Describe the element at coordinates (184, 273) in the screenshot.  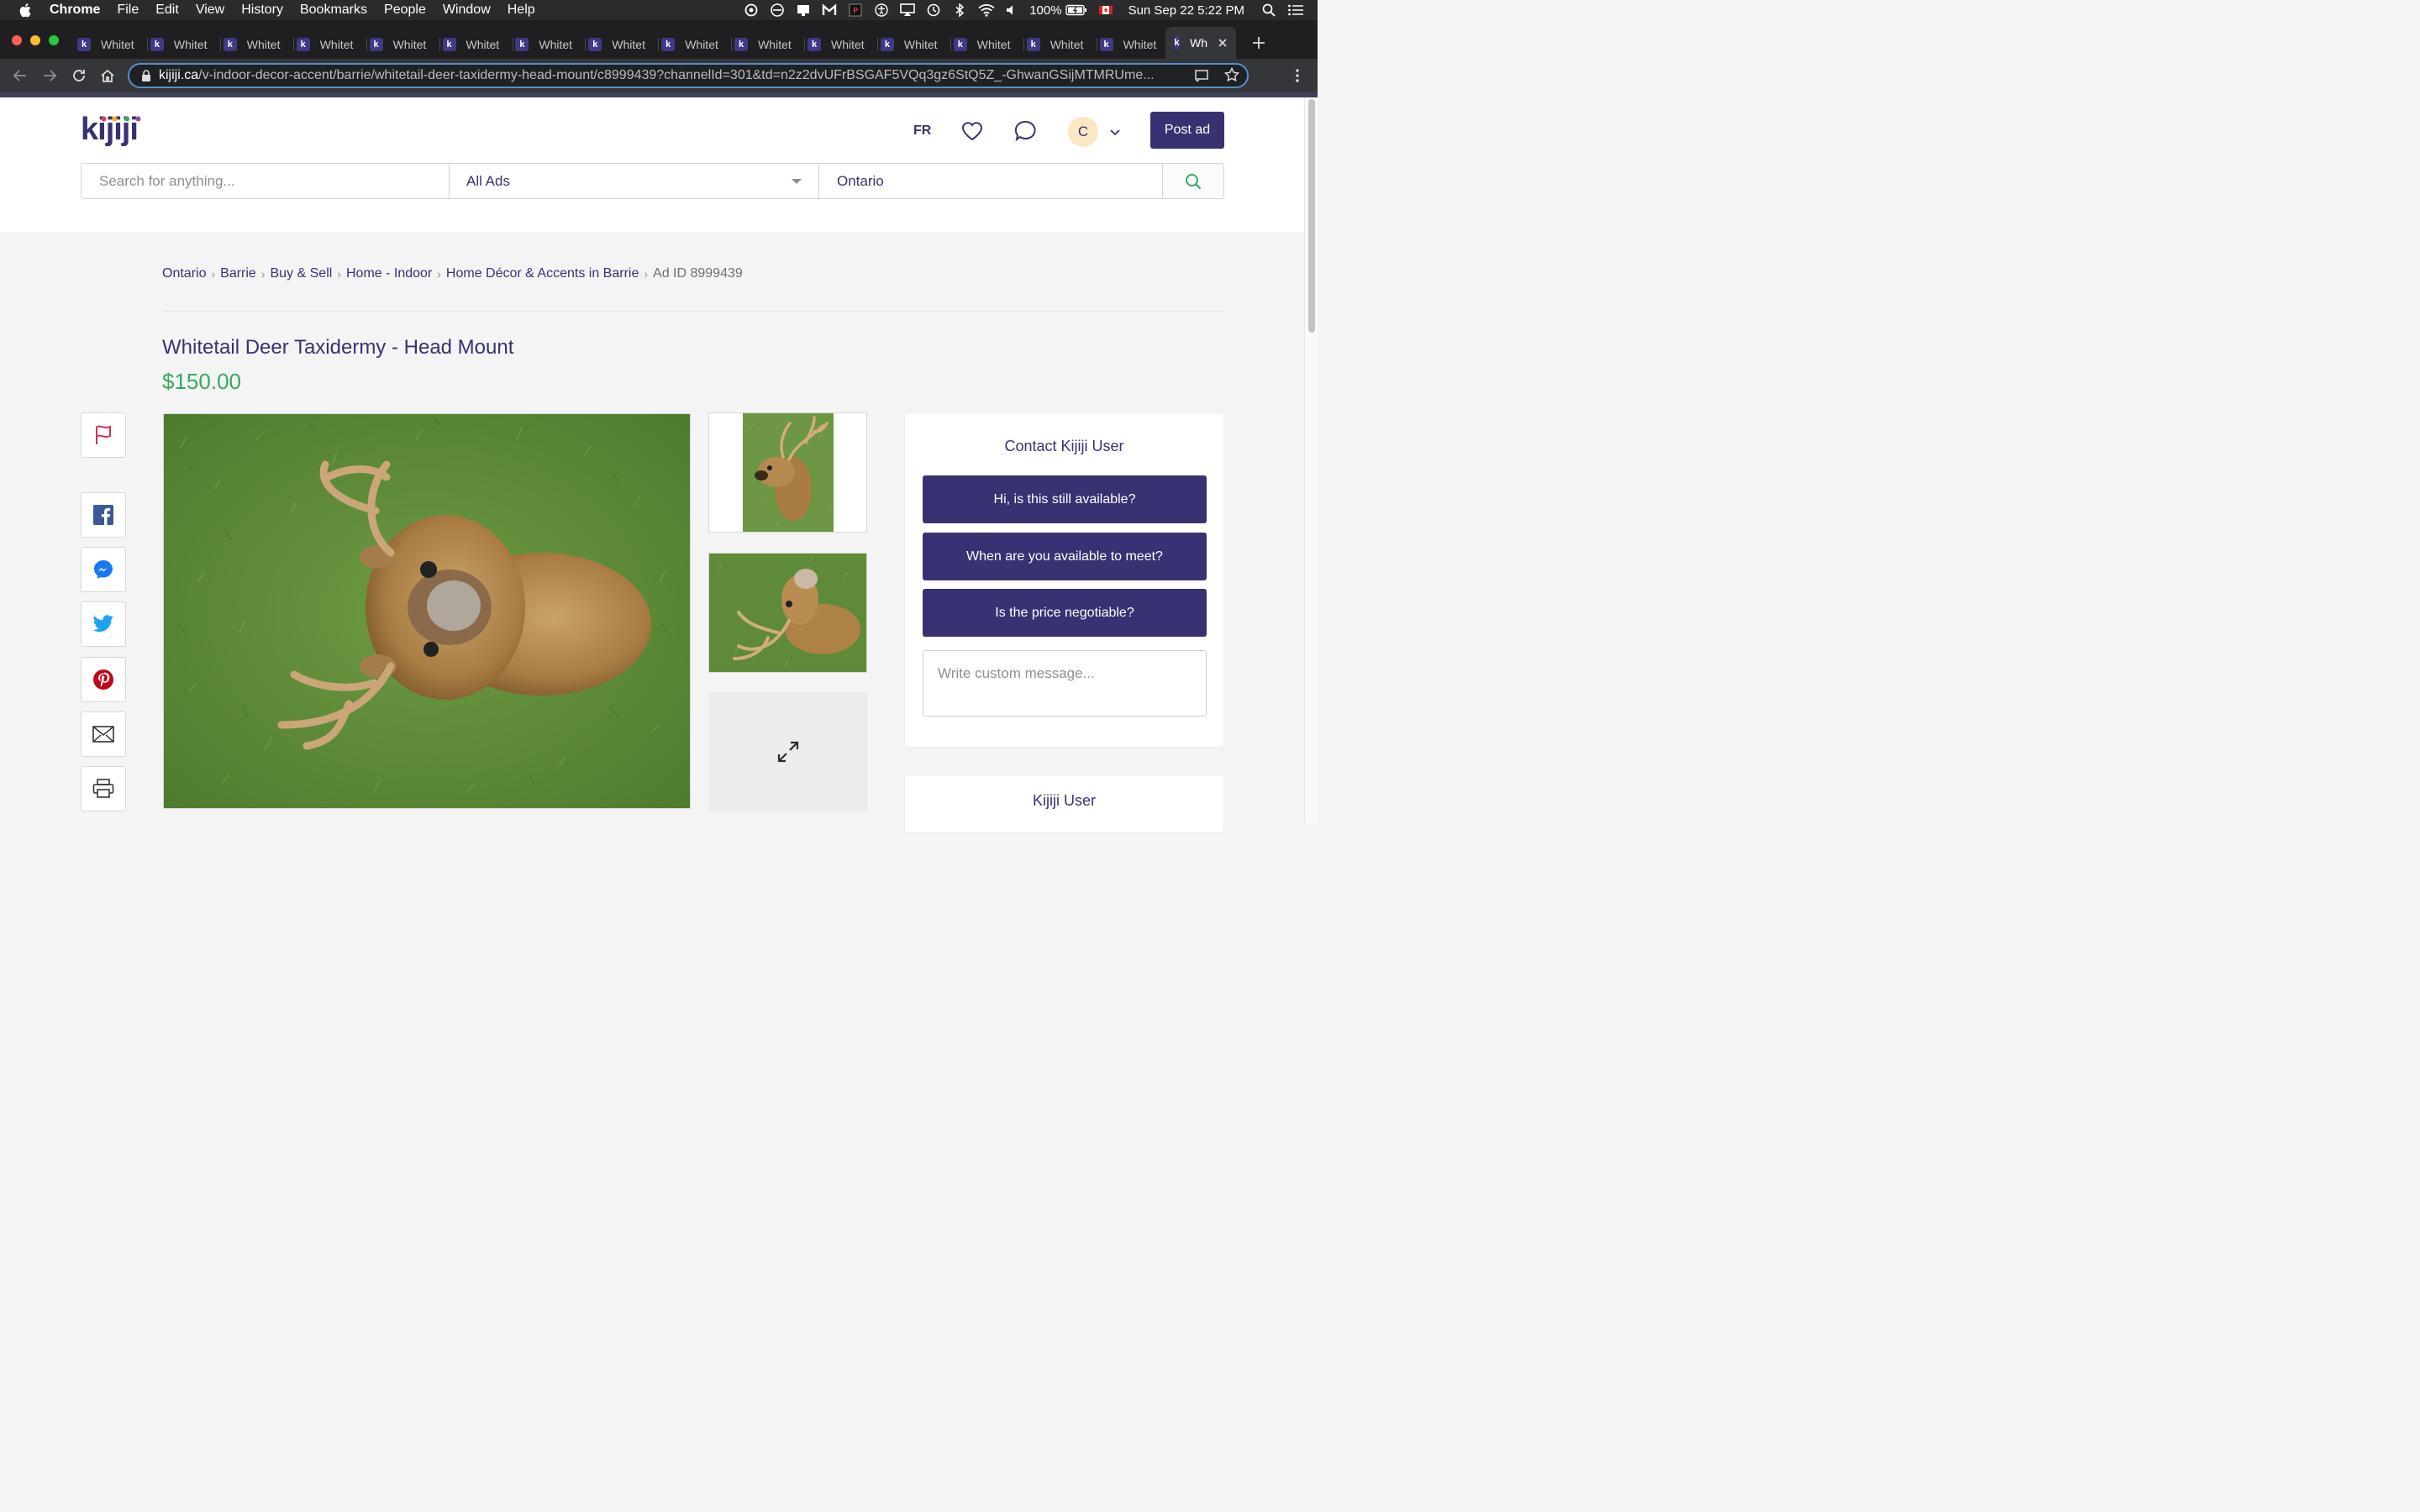
I see `breadcrumb-item-ontario: Ontario` at that location.